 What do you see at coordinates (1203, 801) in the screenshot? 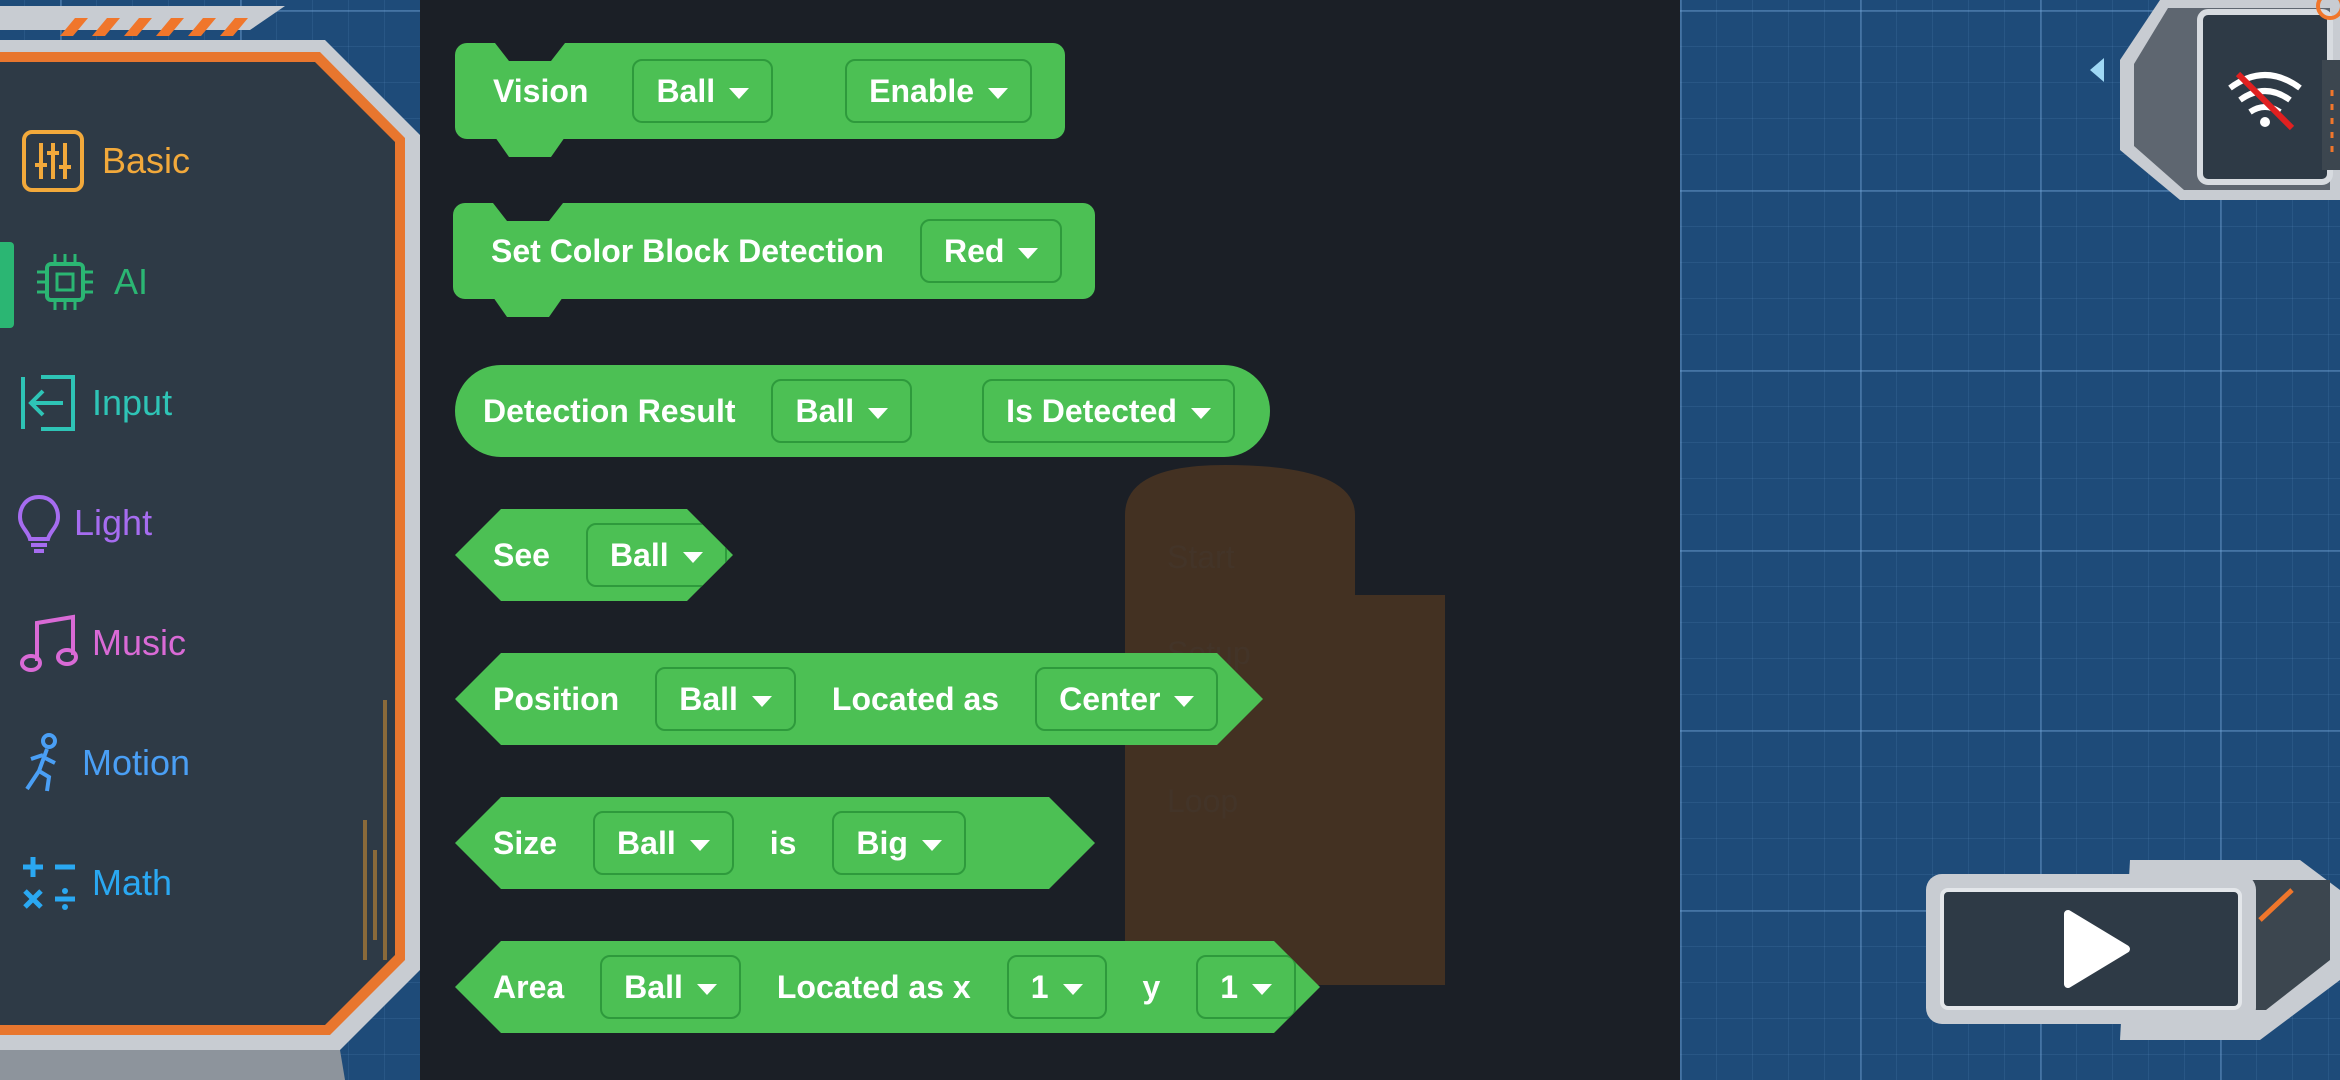
I see `ghost-loop-label: Loop` at bounding box center [1203, 801].